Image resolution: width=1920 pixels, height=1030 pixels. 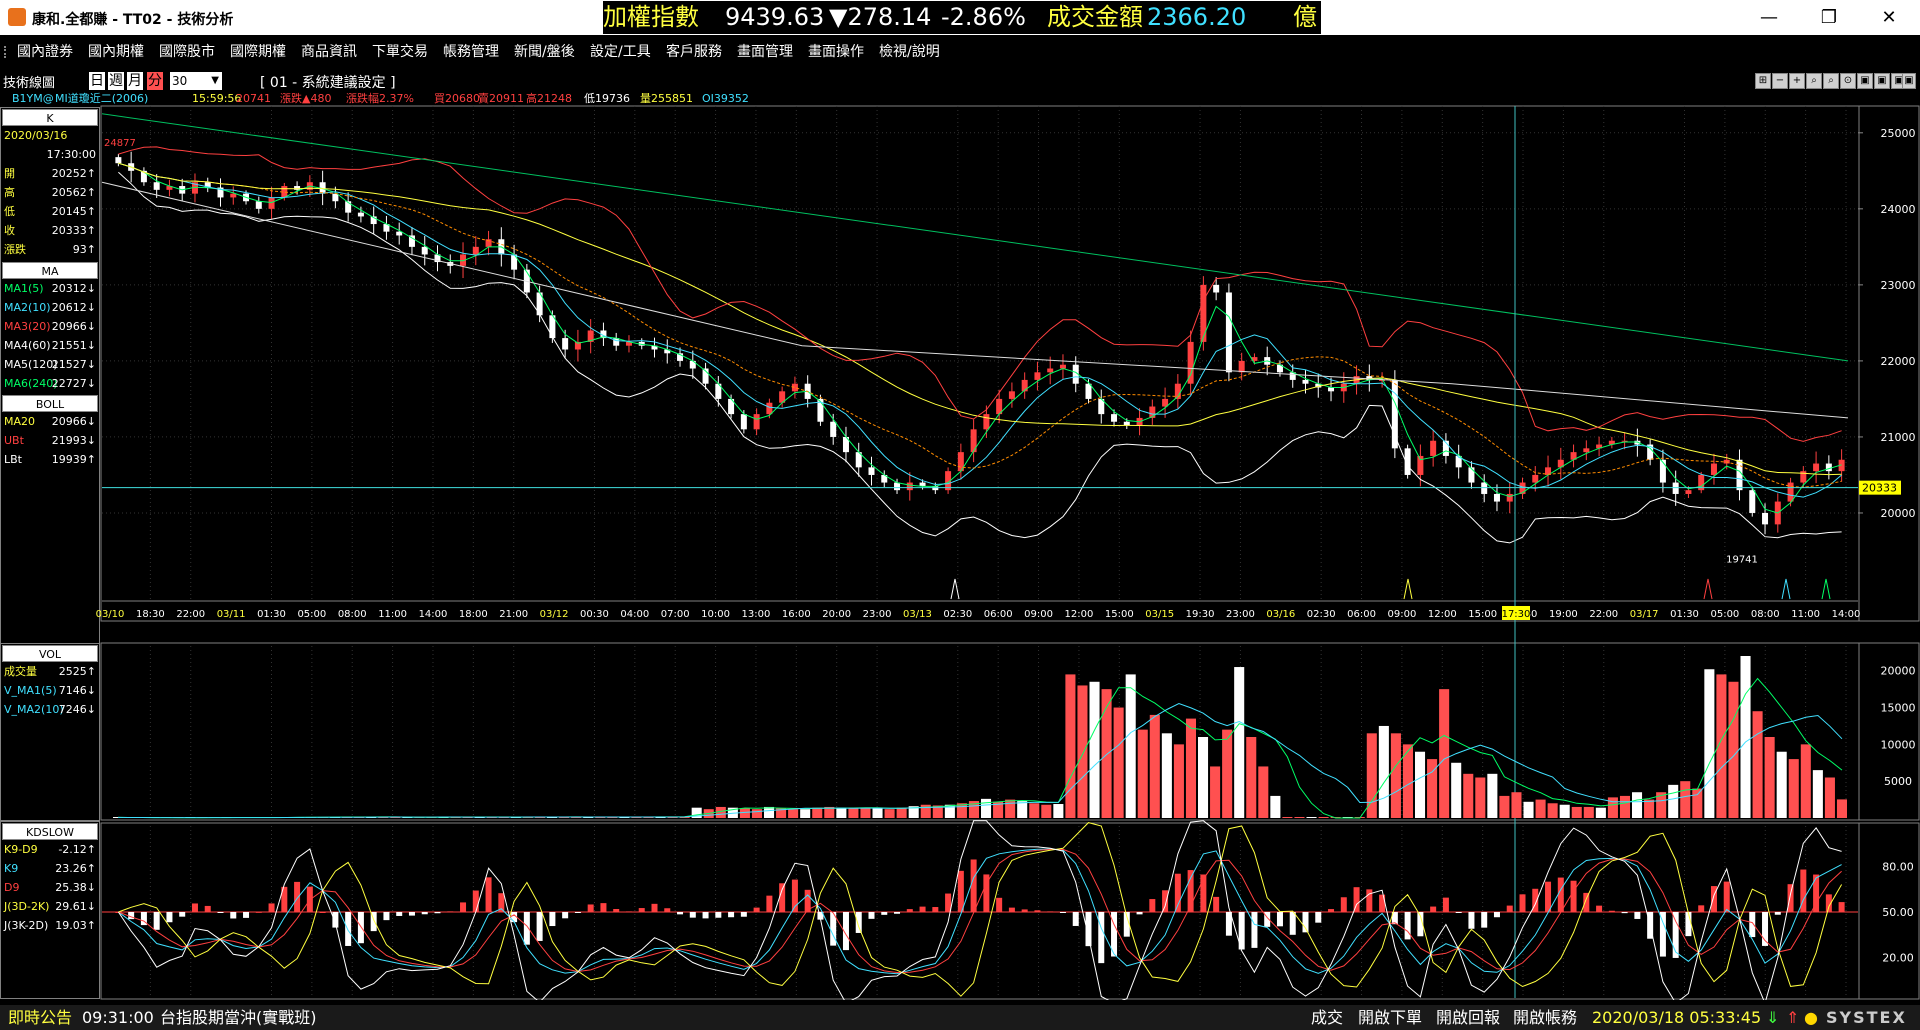 I want to click on volume-ma10-line, so click(x=980, y=760).